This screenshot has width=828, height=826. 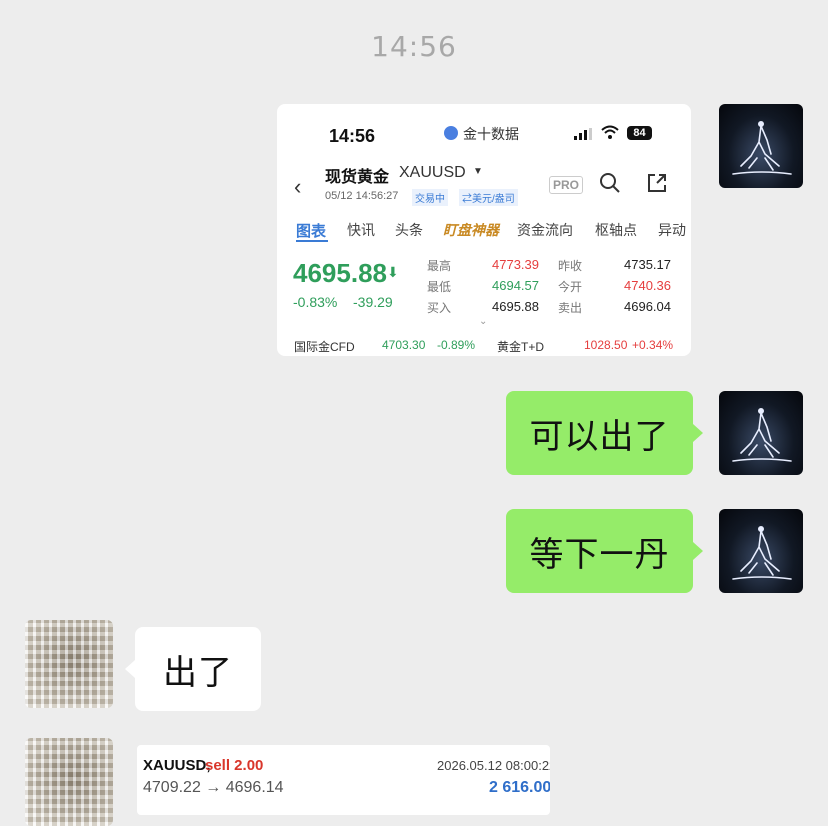 I want to click on message-bubble-received: 出了, so click(x=193, y=669).